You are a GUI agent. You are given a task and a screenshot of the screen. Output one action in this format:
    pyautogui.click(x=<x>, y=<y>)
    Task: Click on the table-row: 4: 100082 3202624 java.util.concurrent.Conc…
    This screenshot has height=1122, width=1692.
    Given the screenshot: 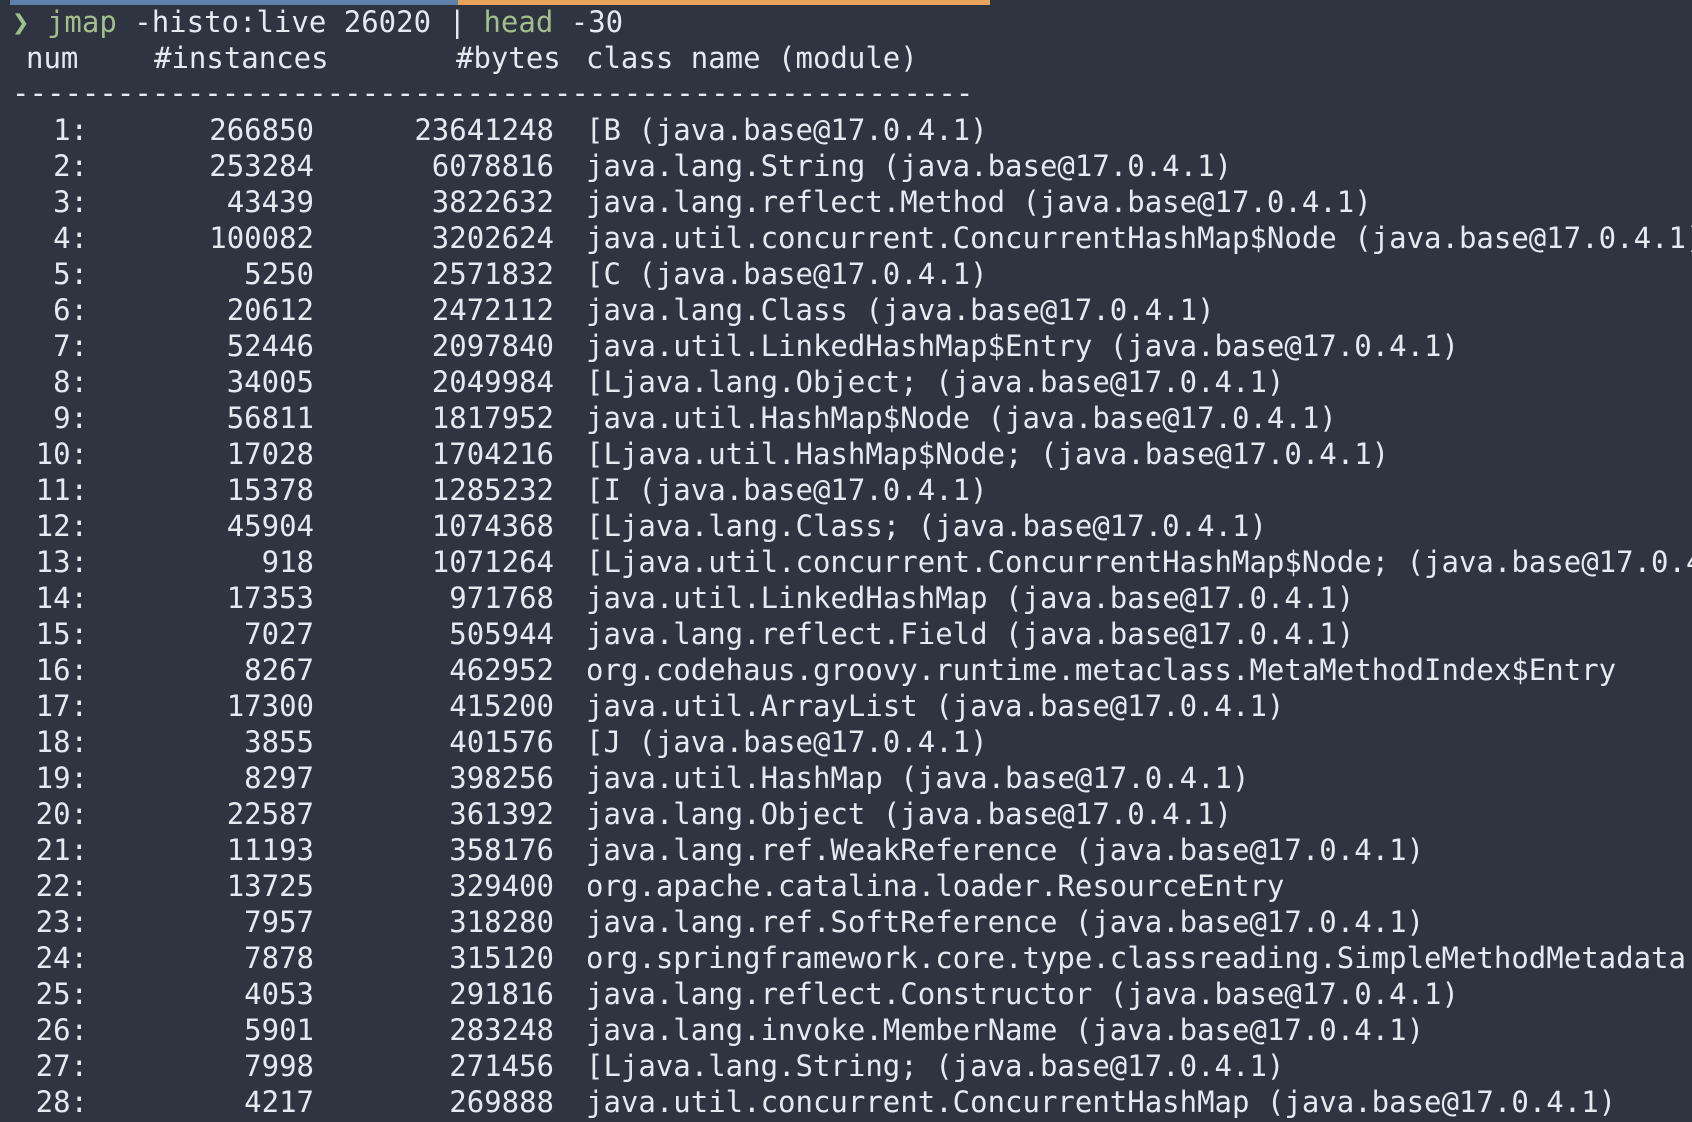 What is the action you would take?
    pyautogui.click(x=846, y=238)
    